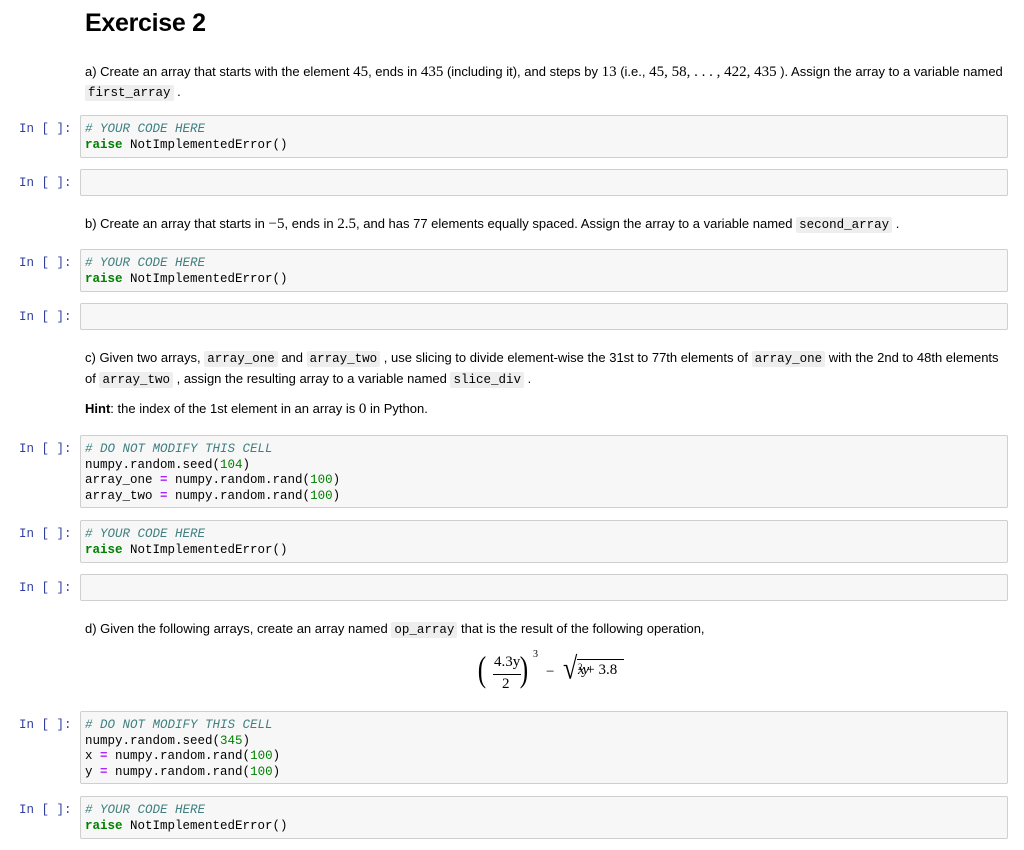 This screenshot has width=1024, height=850. I want to click on inline-code: slice_div, so click(487, 380).